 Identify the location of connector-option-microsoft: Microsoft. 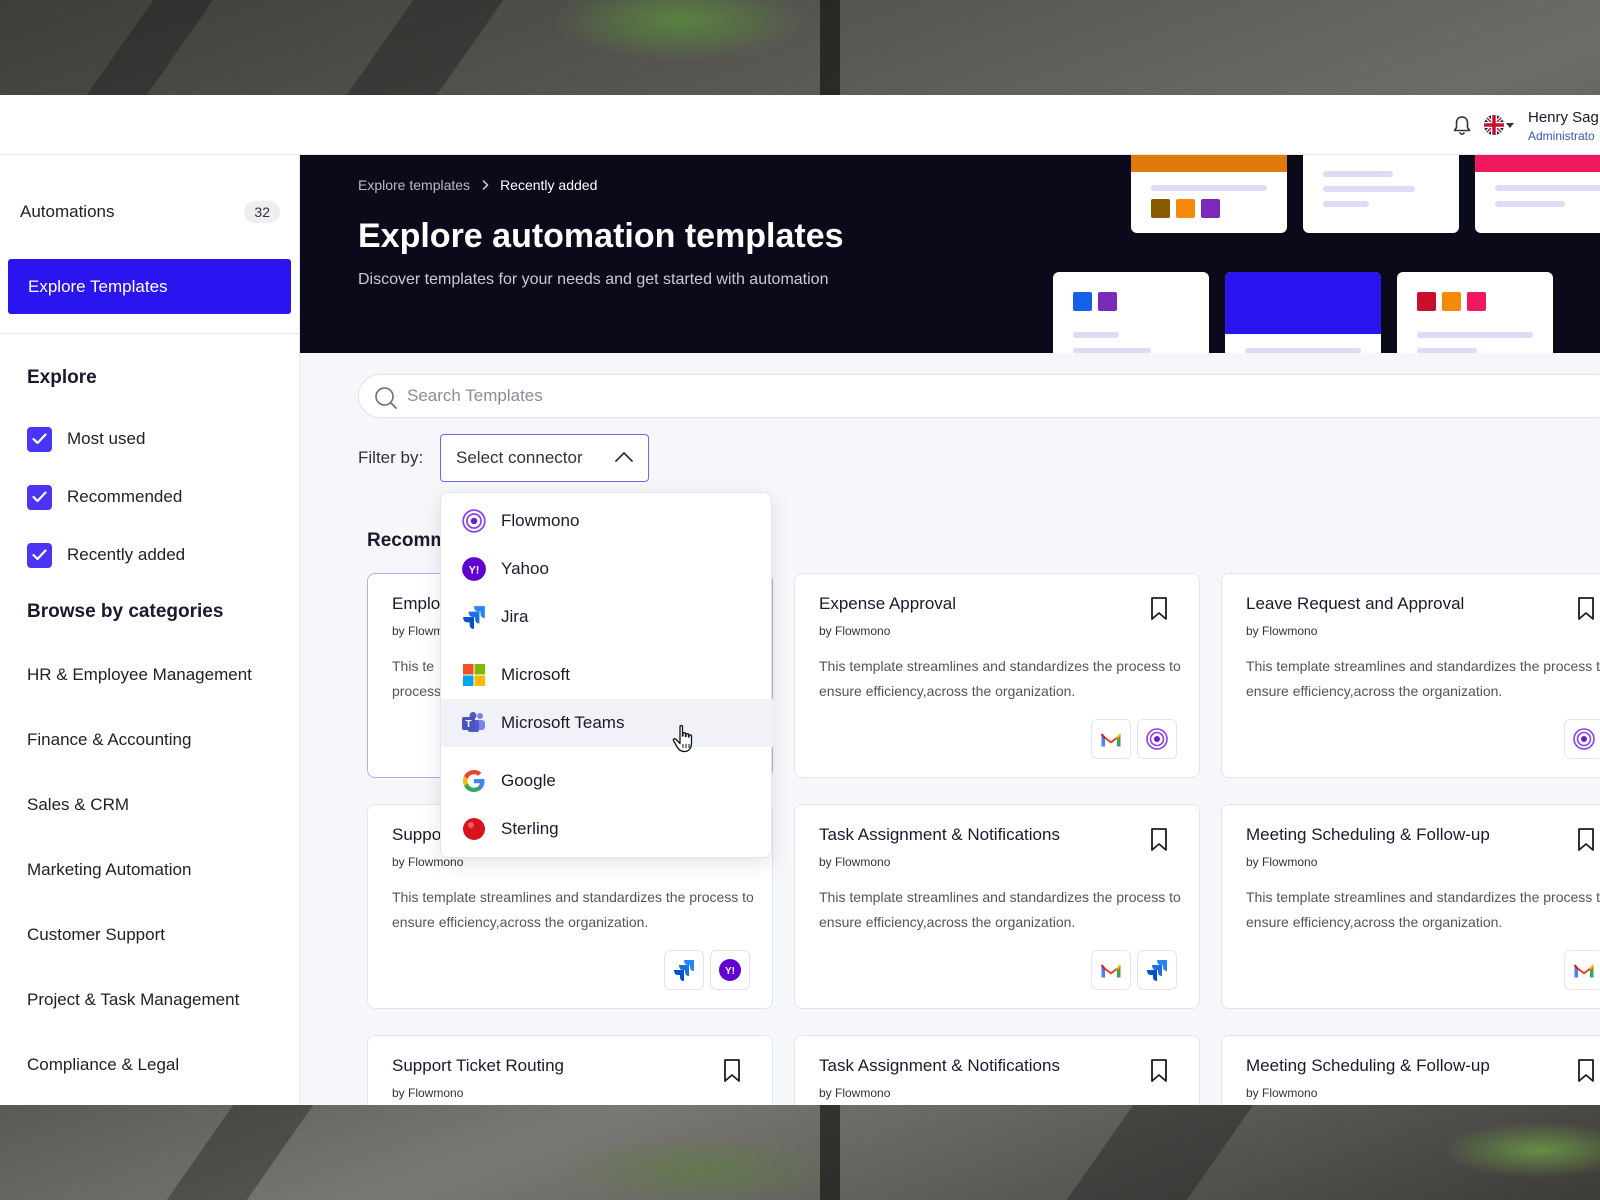
(607, 675).